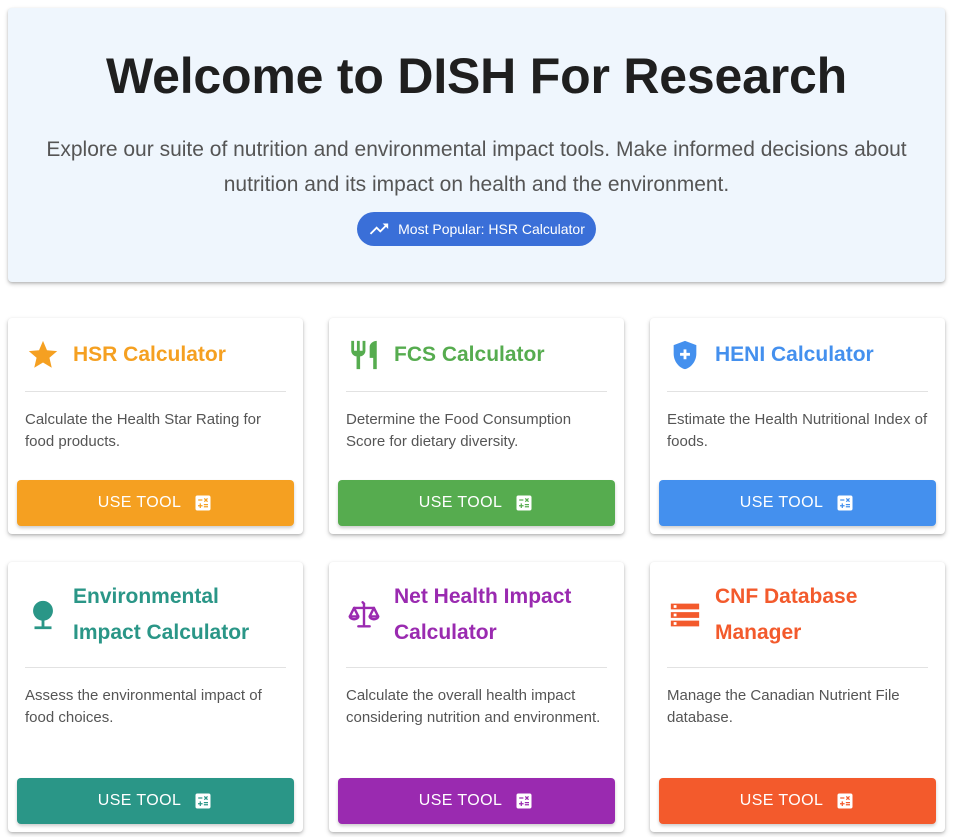  Describe the element at coordinates (786, 614) in the screenshot. I see `tool-title: CNF Database Manager` at that location.